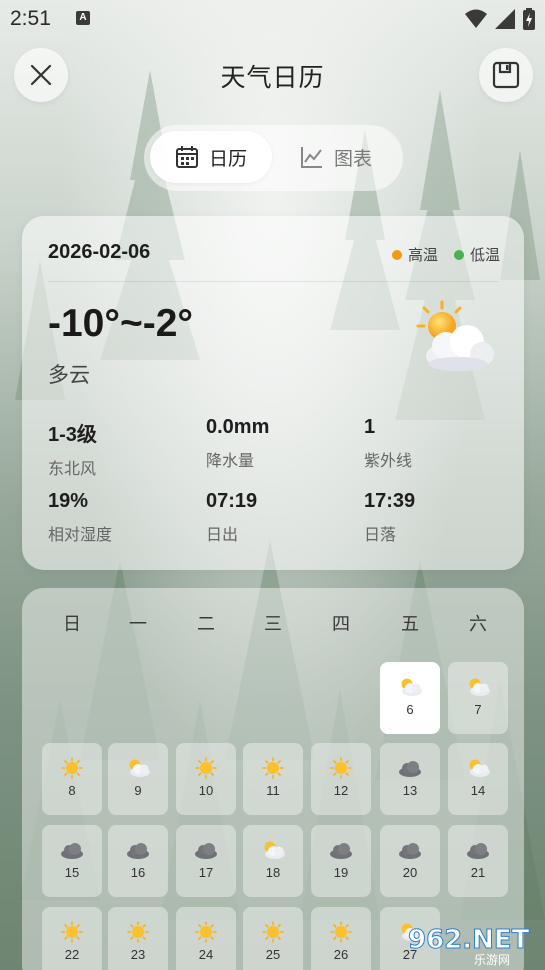  I want to click on calendar-day-number: 6, so click(410, 709).